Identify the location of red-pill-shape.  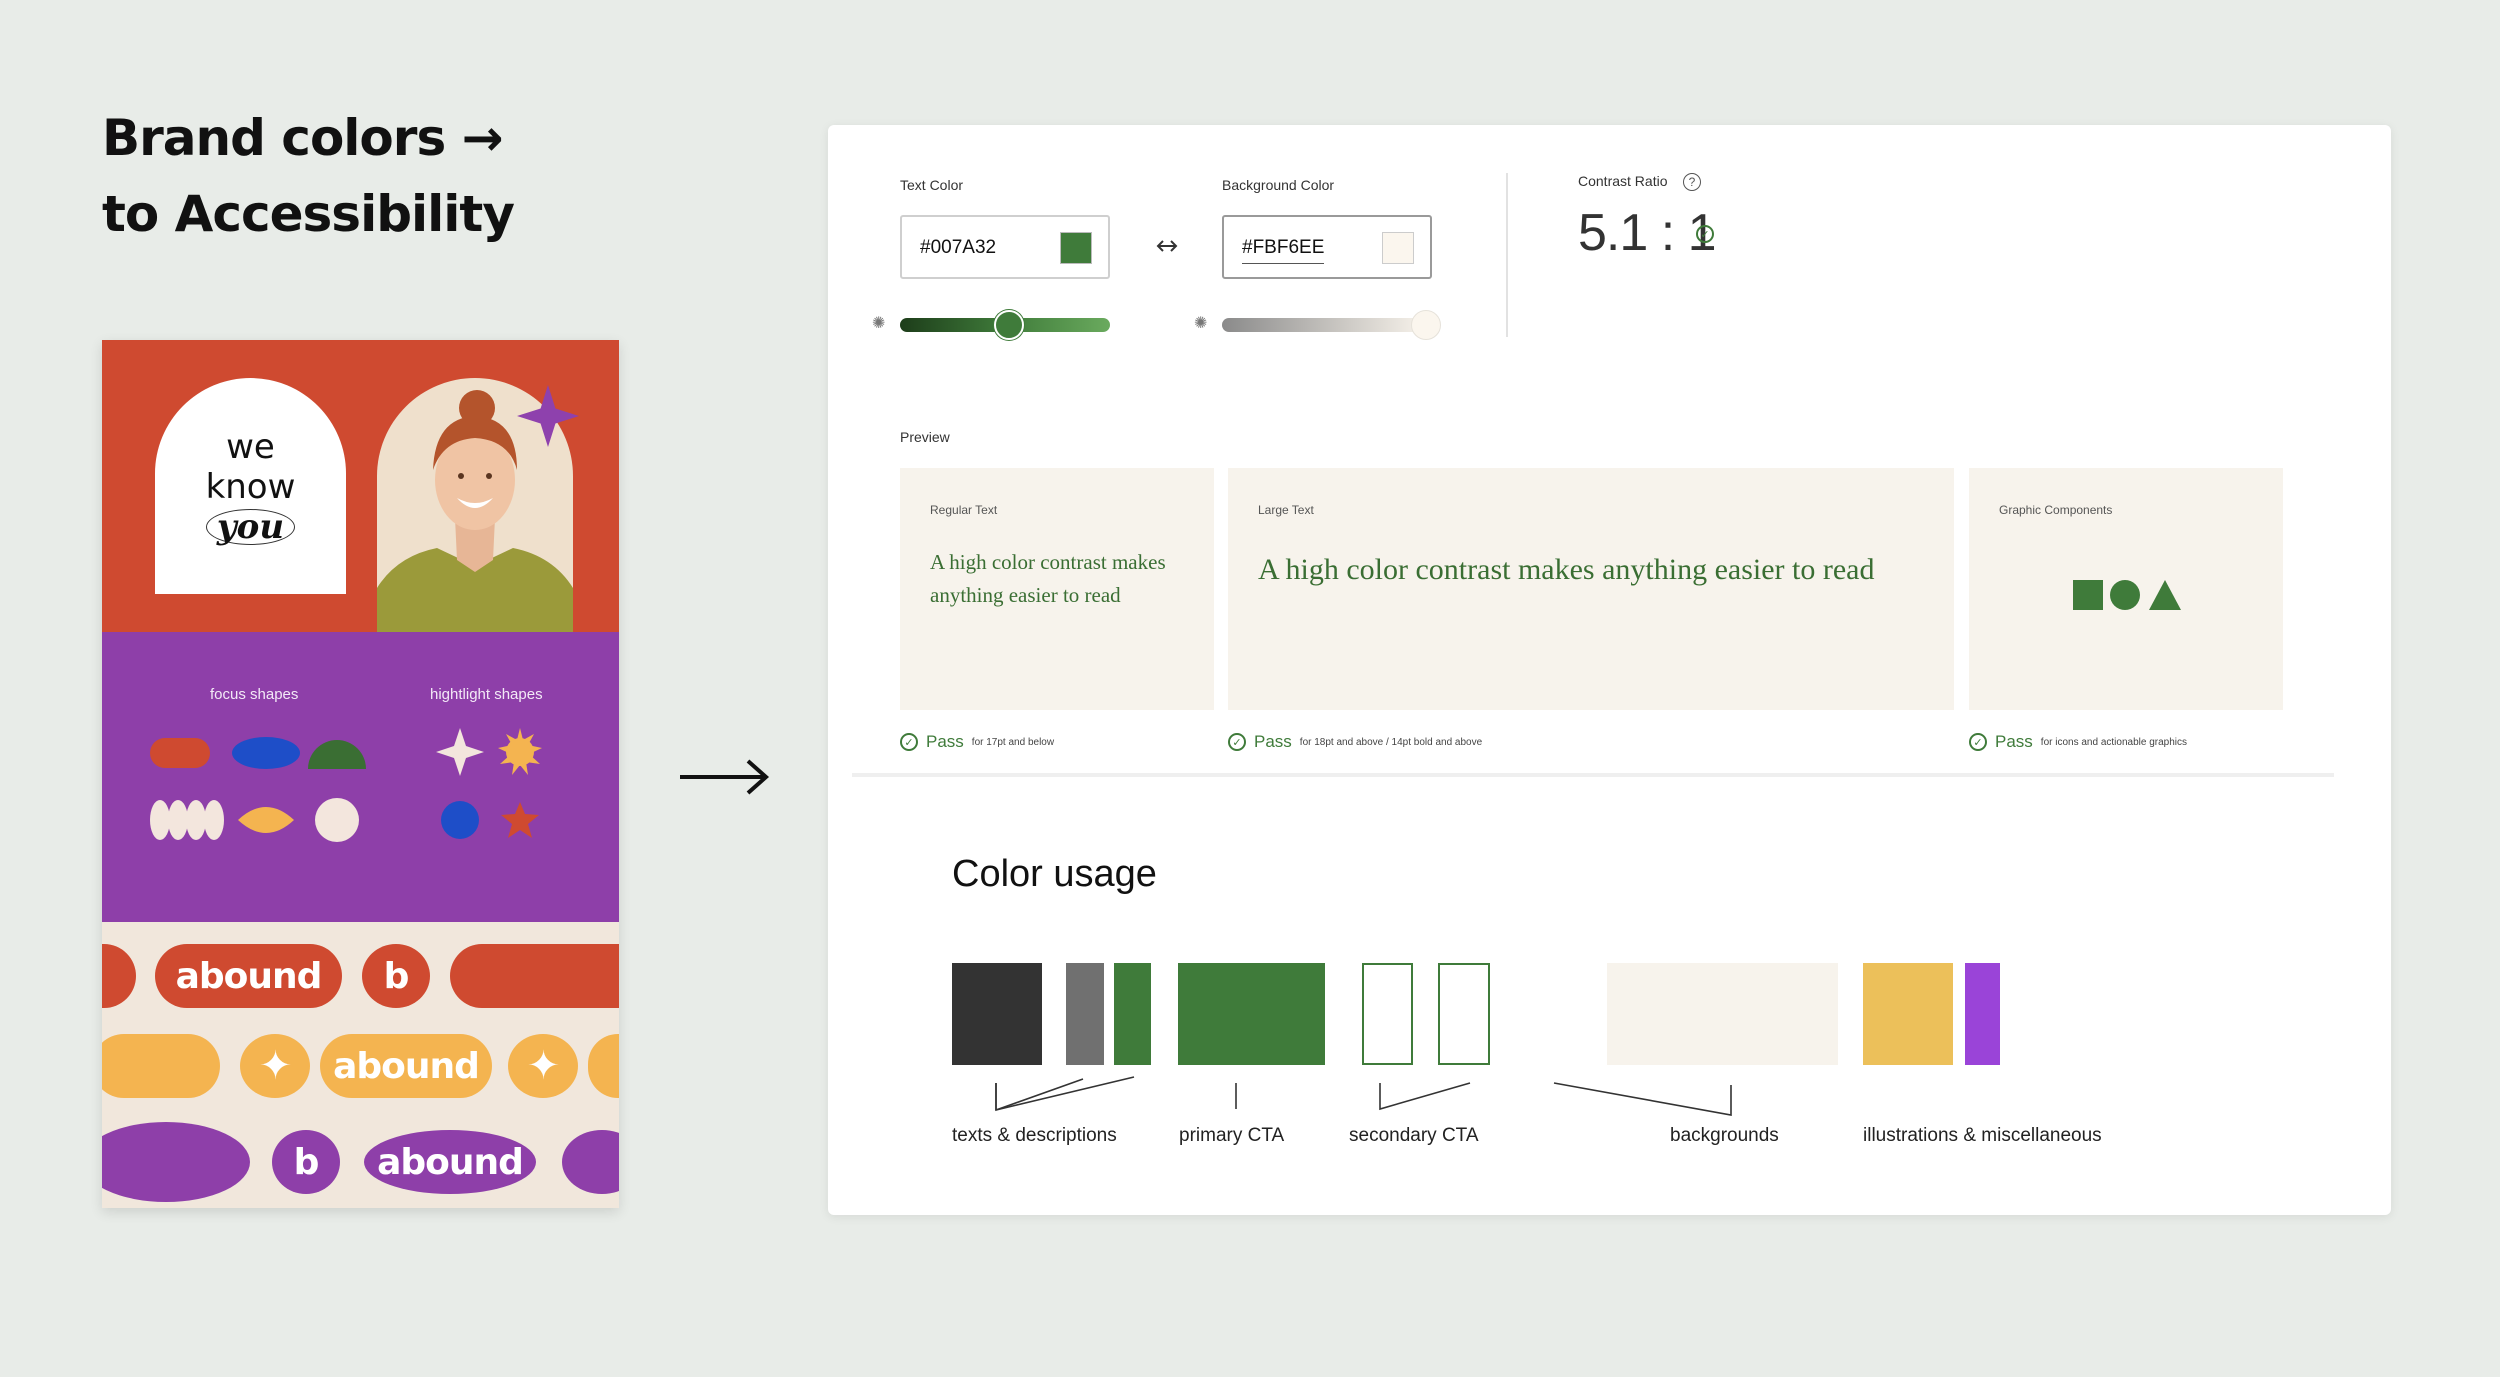
(180, 753).